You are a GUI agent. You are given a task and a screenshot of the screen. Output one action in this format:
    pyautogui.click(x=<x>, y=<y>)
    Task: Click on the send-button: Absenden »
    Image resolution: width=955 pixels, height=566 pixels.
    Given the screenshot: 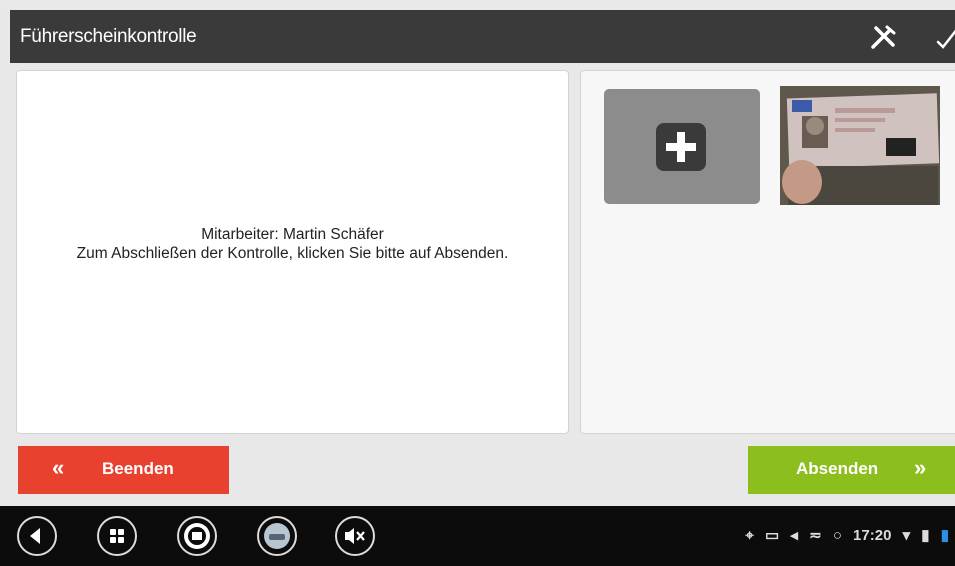 What is the action you would take?
    pyautogui.click(x=851, y=470)
    